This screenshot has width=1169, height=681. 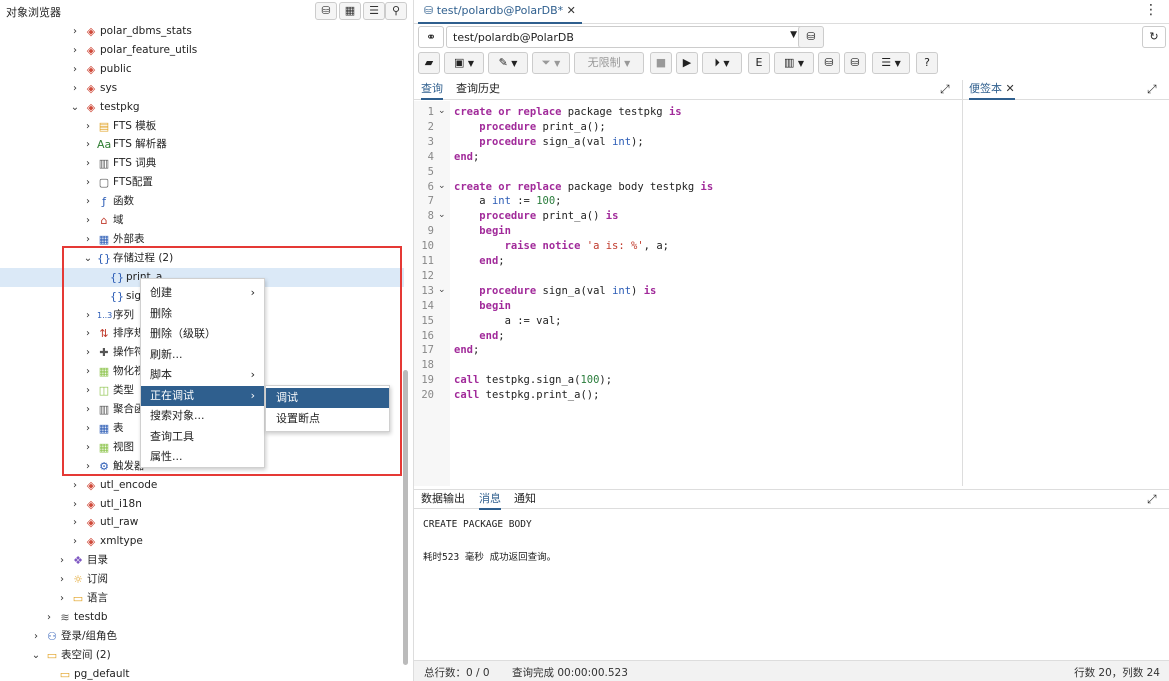 I want to click on commit-icon: ⛁, so click(x=829, y=63).